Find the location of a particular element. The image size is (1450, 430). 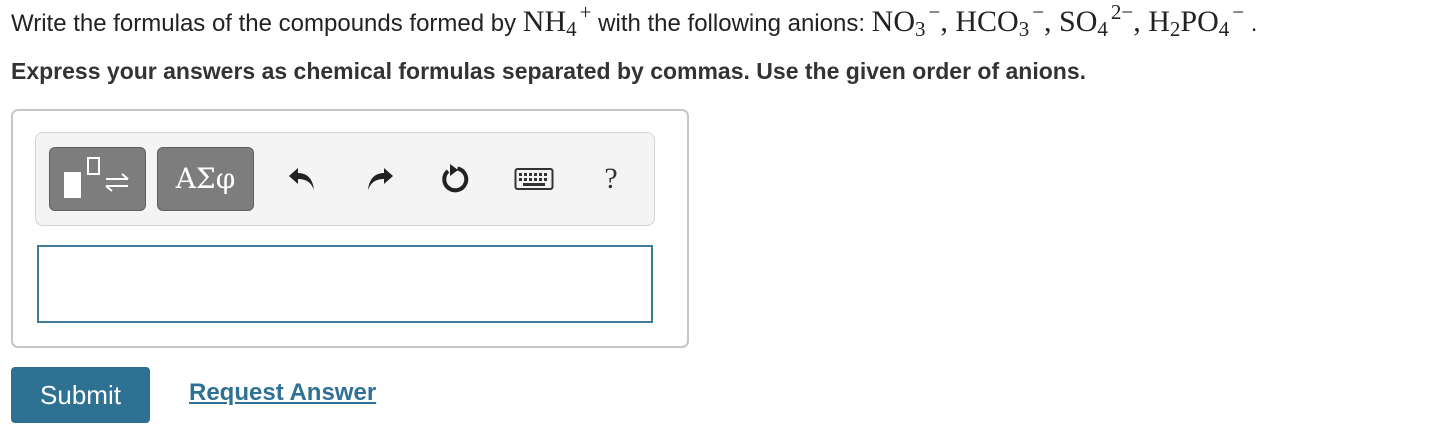

submit-button: Submit is located at coordinates (80, 395).